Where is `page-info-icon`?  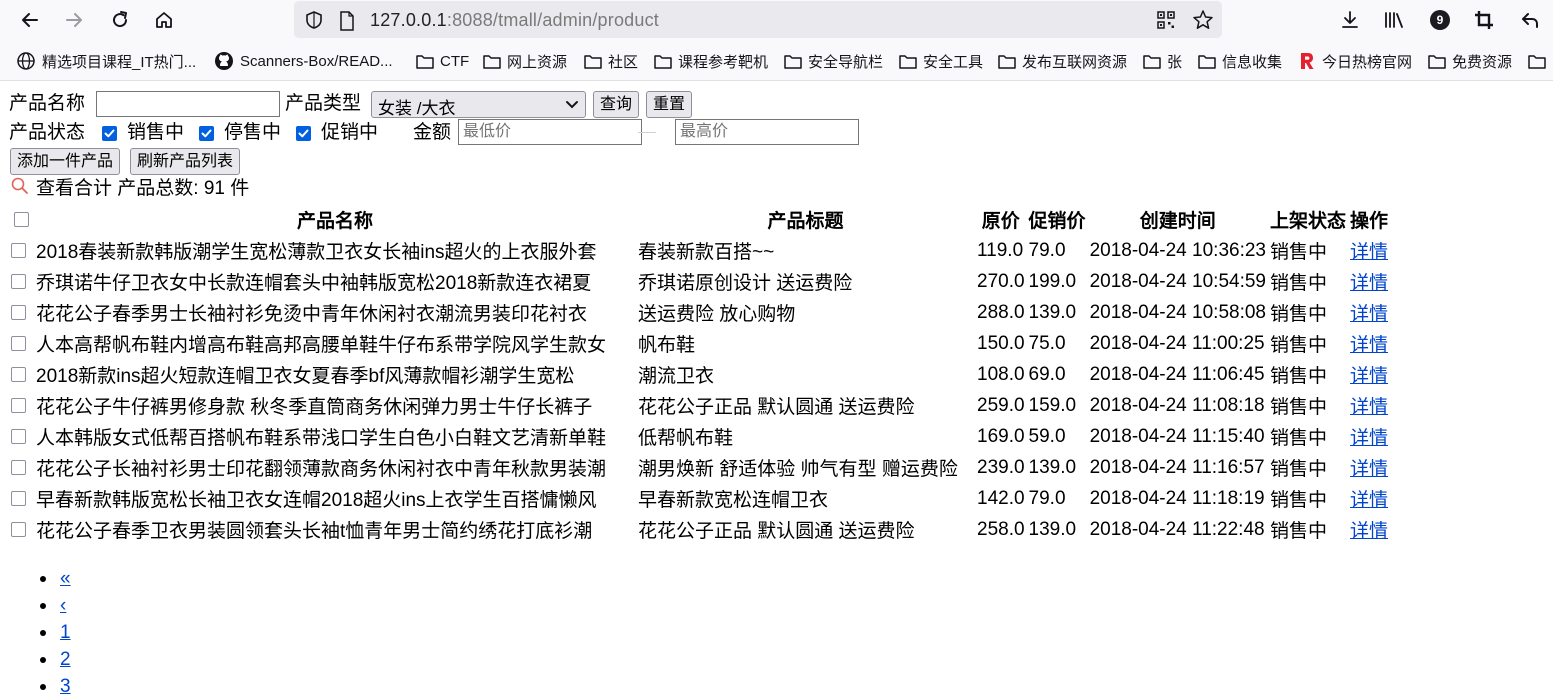 page-info-icon is located at coordinates (347, 23).